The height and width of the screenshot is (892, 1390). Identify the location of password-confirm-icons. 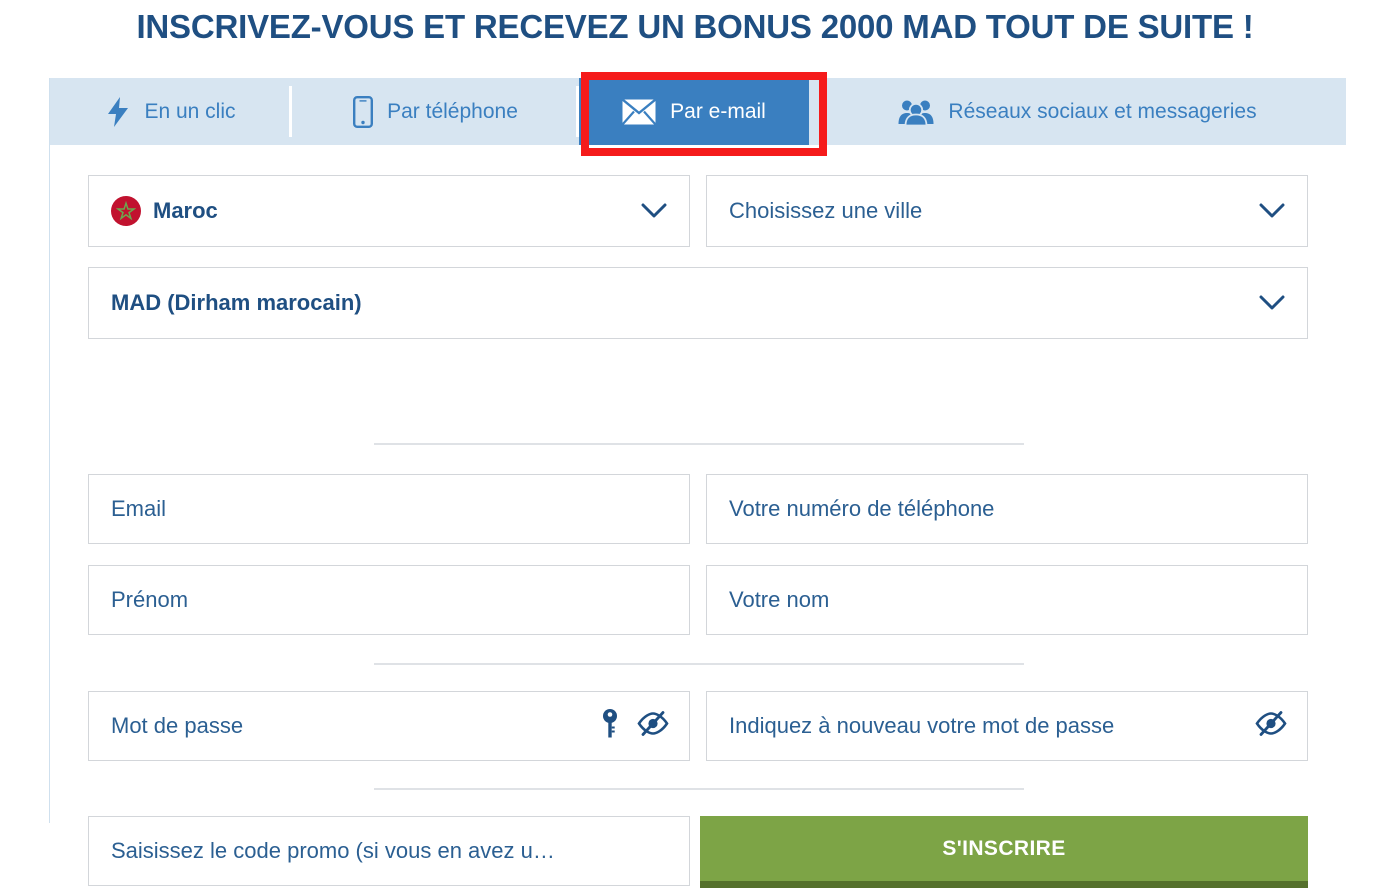
(1271, 726).